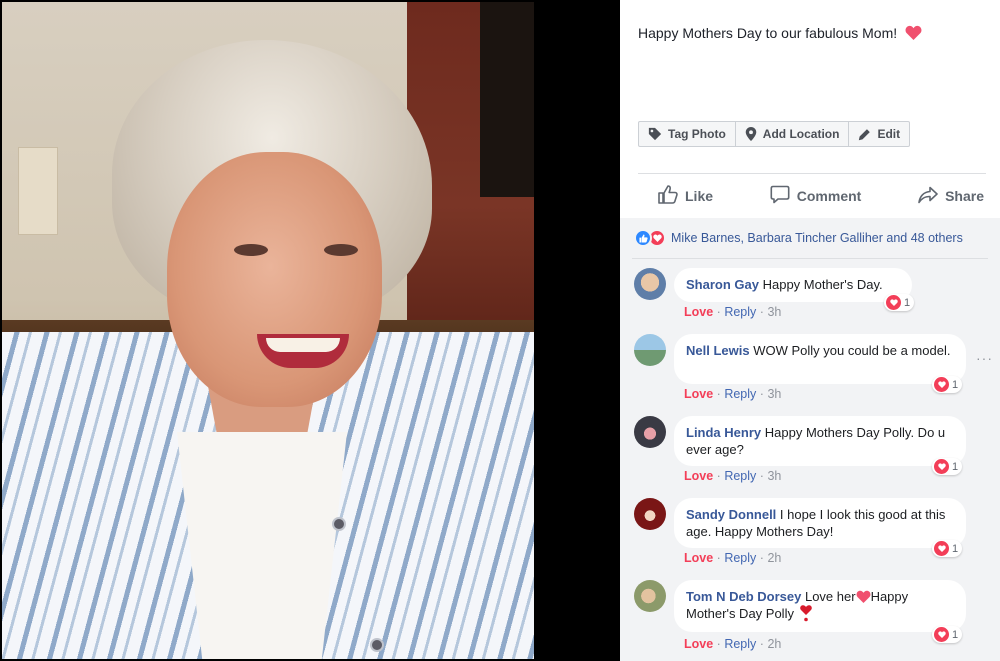 The image size is (1000, 661). What do you see at coordinates (810, 258) in the screenshot?
I see `divider` at bounding box center [810, 258].